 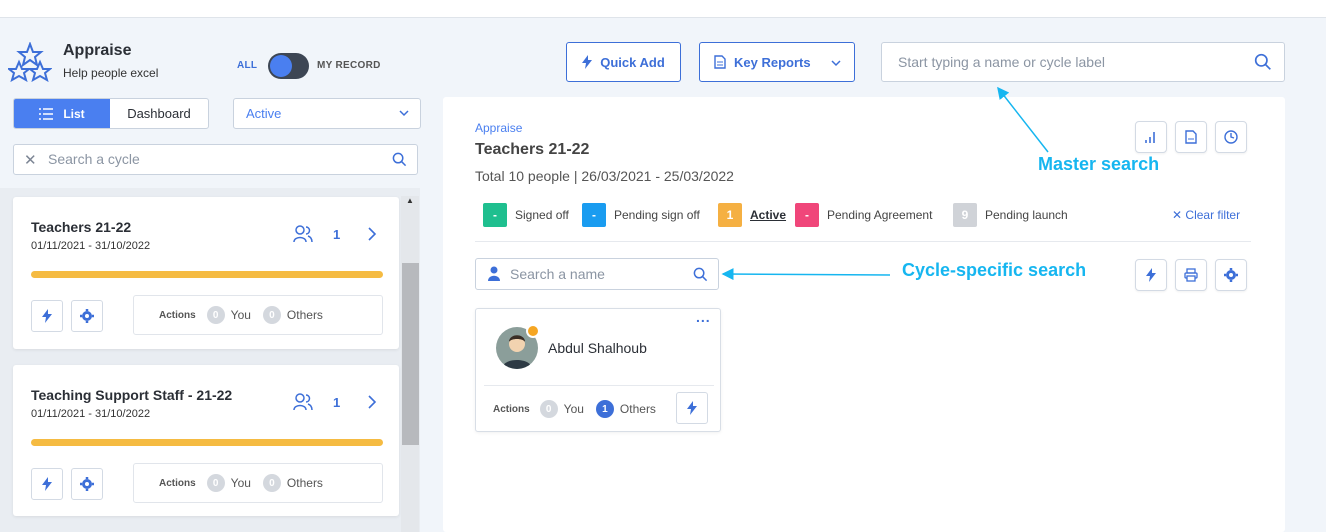 I want to click on annotation-arrows, so click(x=885, y=183).